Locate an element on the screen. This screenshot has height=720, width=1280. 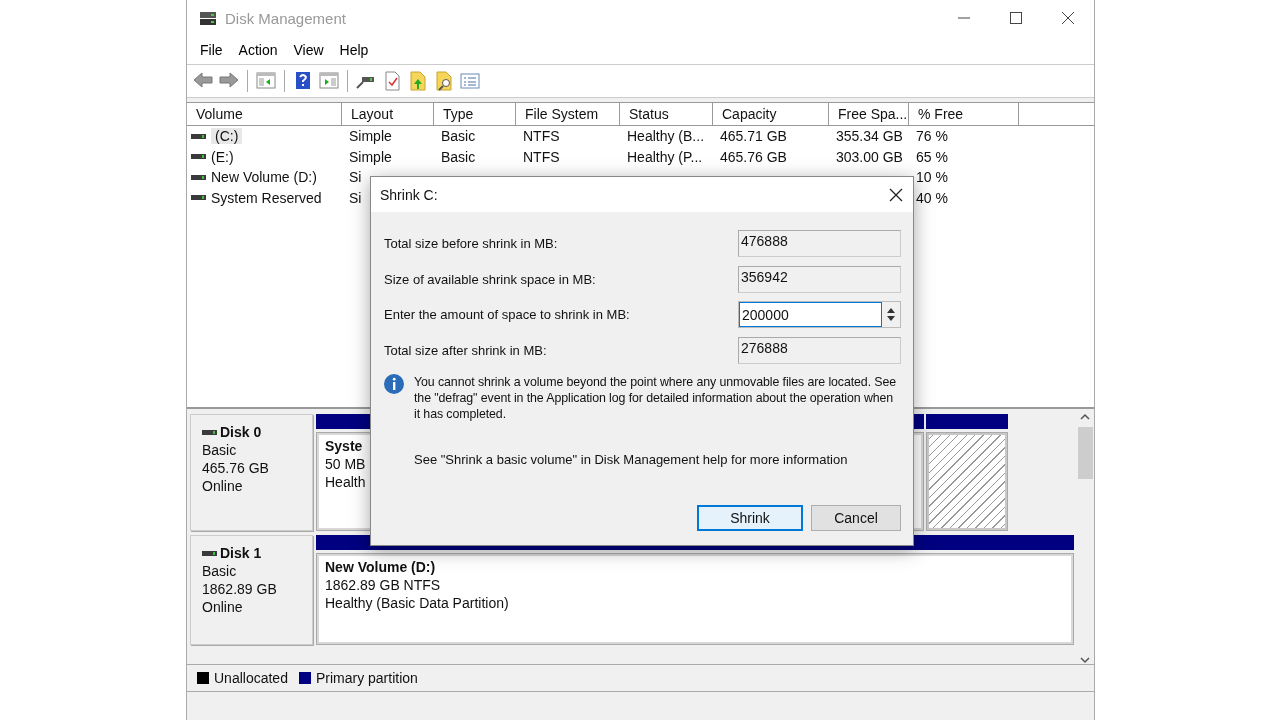
spin-field: 200000 is located at coordinates (819, 315).